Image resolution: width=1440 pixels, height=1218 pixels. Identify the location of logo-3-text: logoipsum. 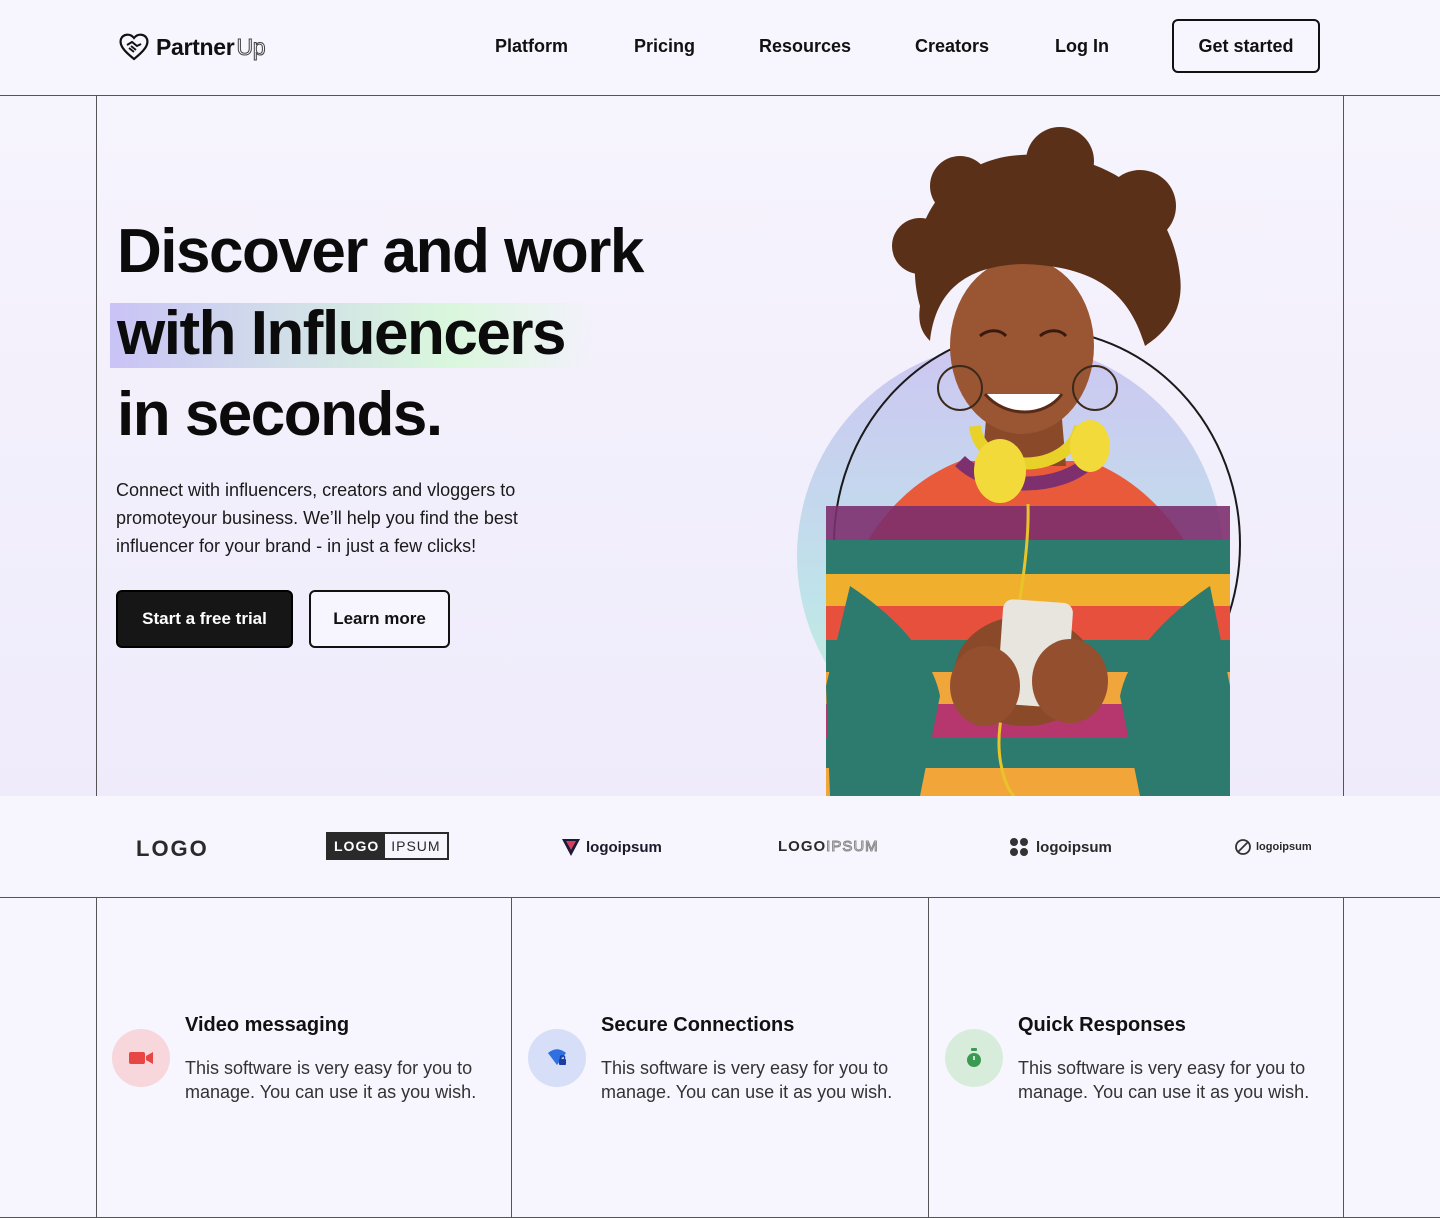
(624, 847).